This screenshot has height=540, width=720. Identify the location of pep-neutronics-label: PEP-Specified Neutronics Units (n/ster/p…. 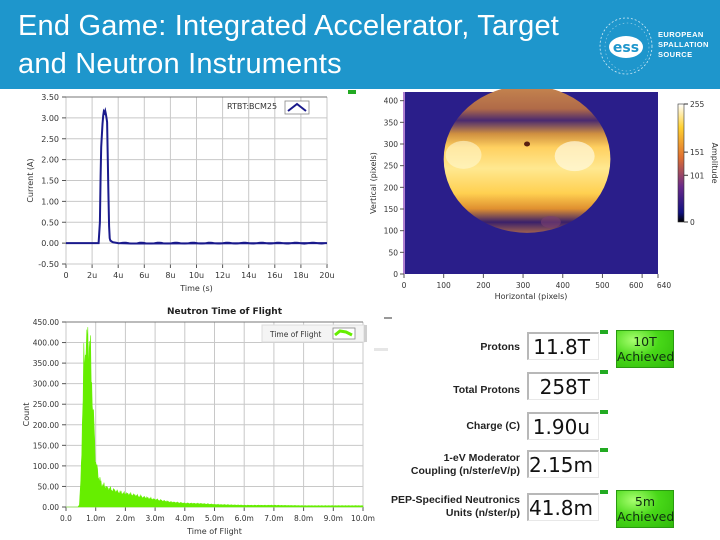
(455, 506).